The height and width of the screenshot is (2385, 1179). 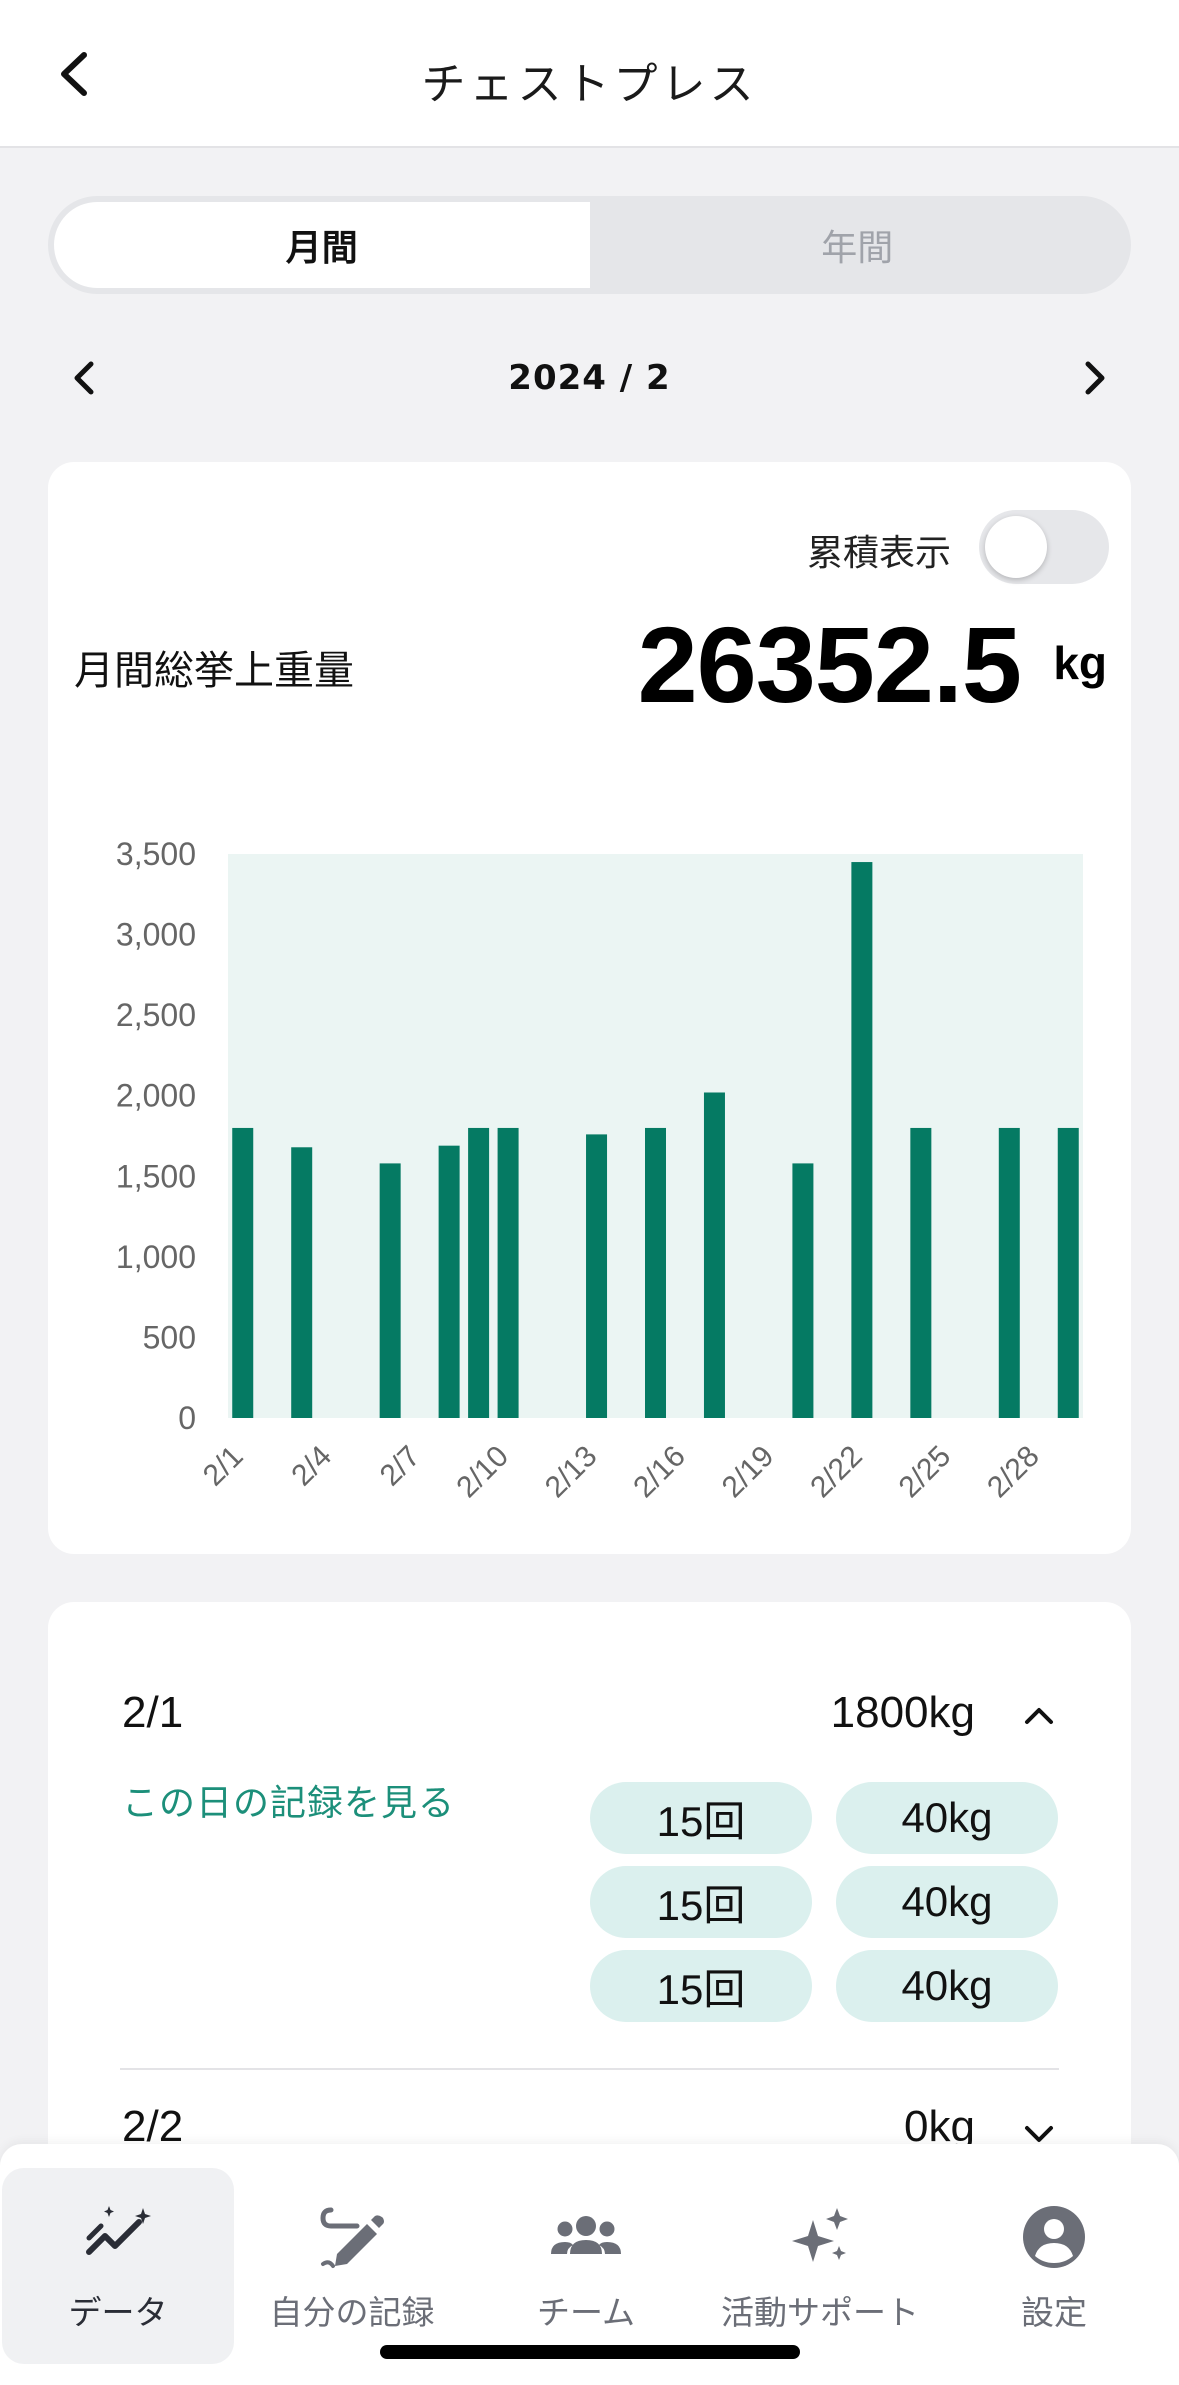 I want to click on cumulative-toggle, so click(x=1044, y=547).